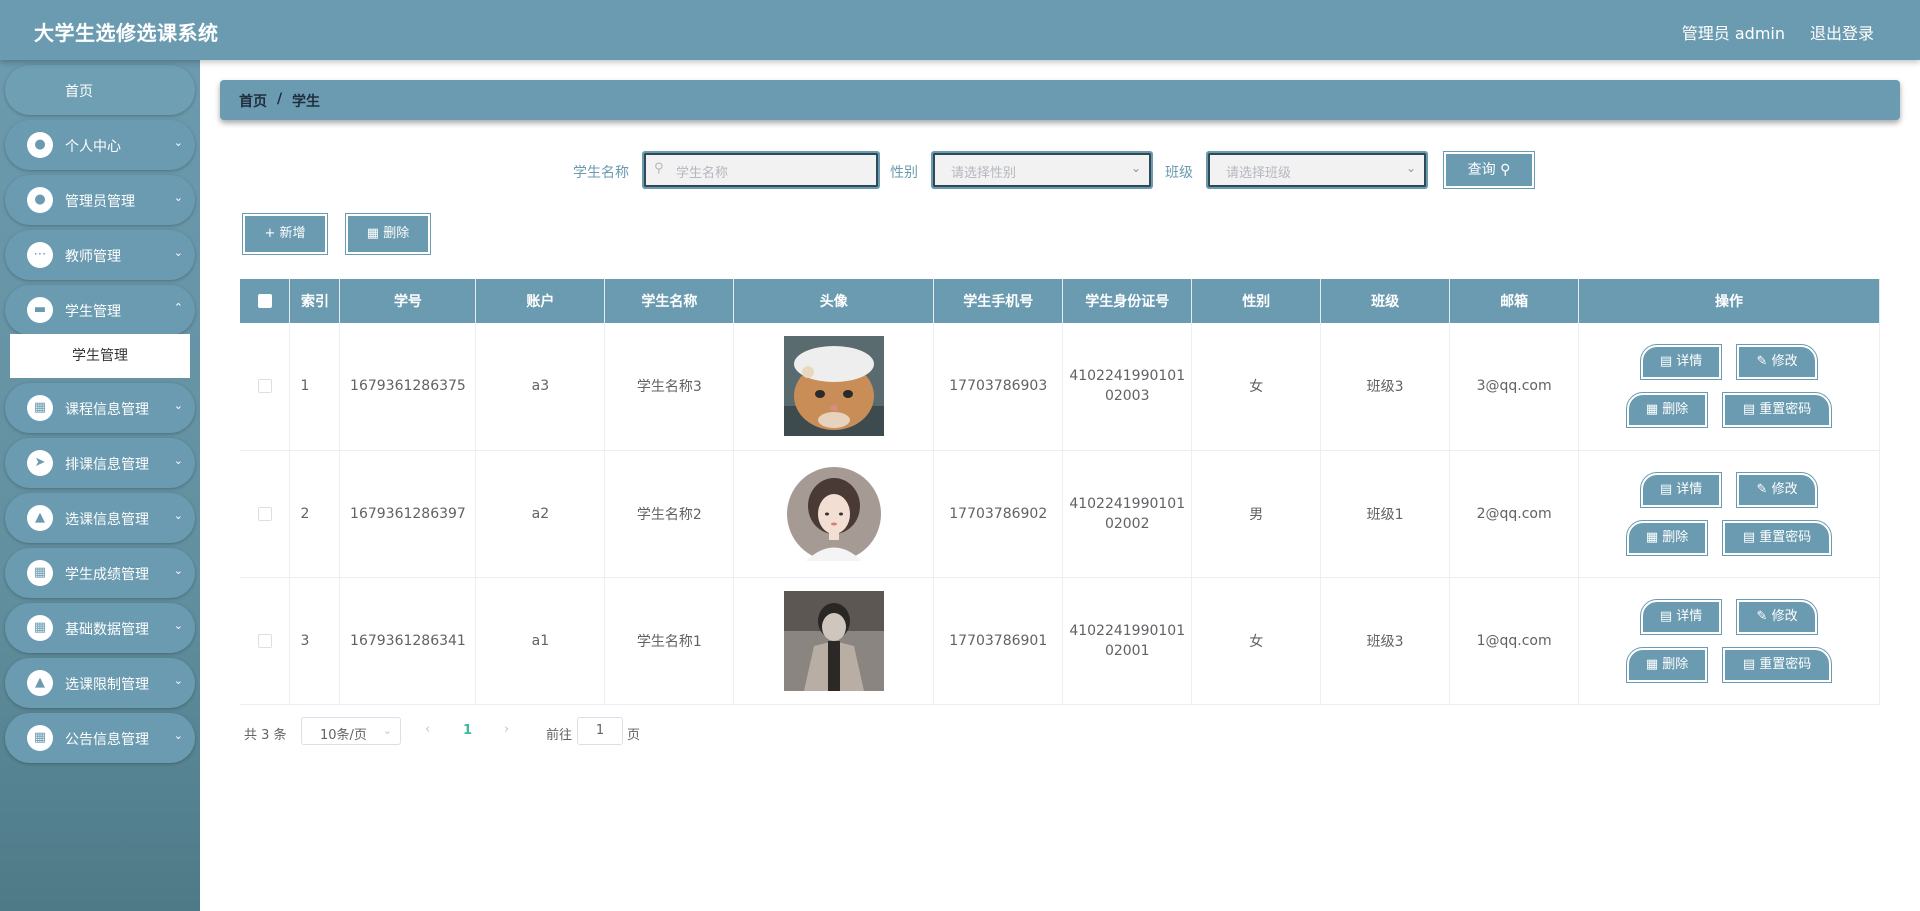 The width and height of the screenshot is (1920, 911). What do you see at coordinates (253, 101) in the screenshot?
I see `breadcrumb-home: 首页` at bounding box center [253, 101].